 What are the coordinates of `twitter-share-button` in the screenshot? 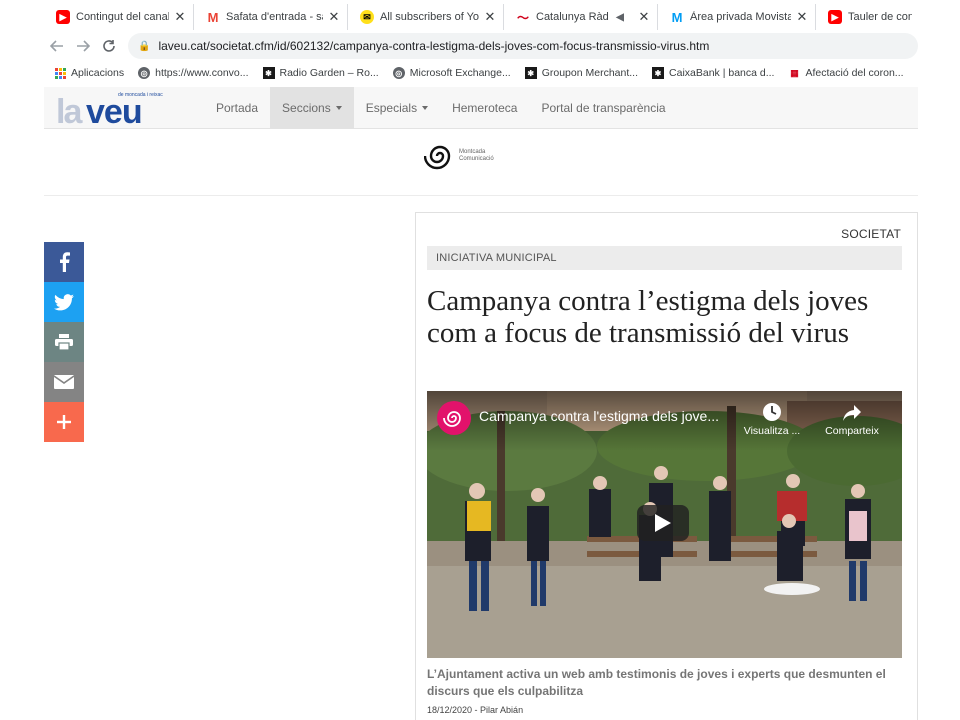 It's located at (64, 302).